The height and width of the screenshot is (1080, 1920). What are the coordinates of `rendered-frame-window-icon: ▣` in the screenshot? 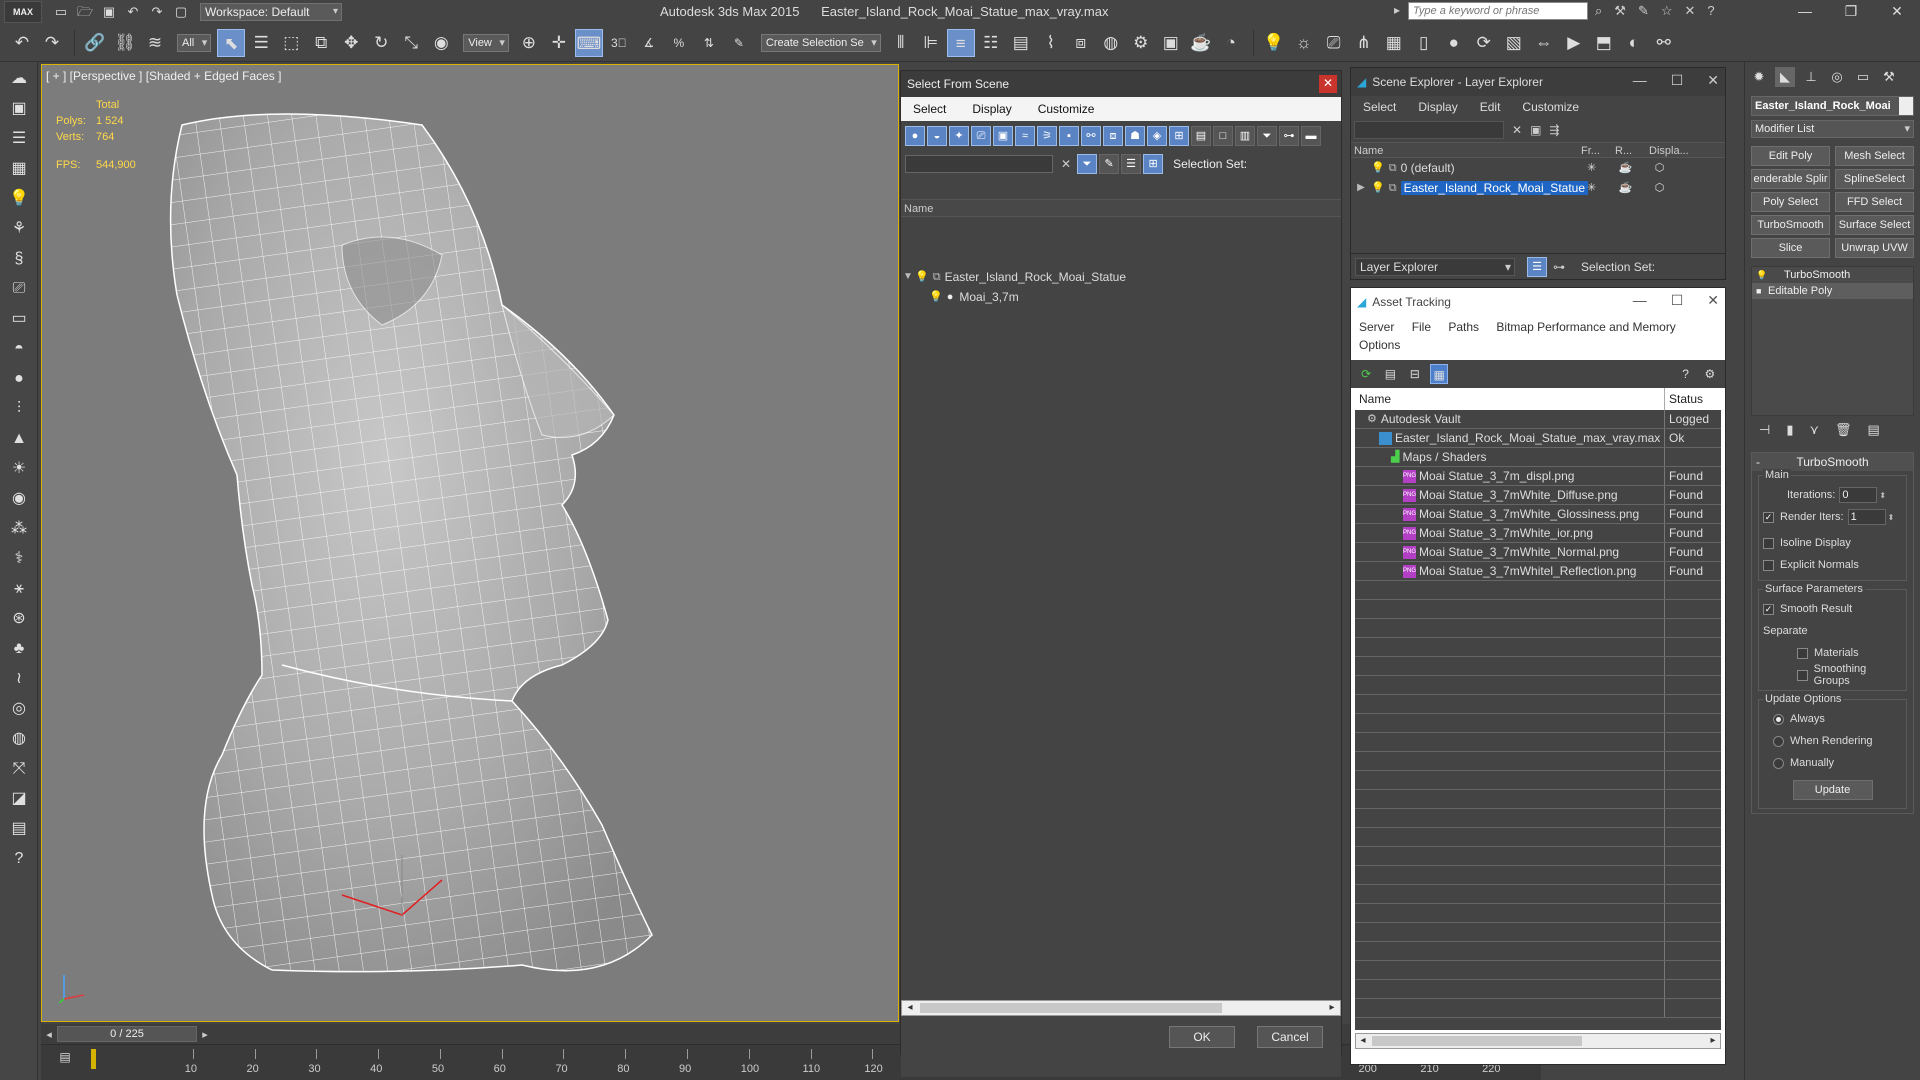 It's located at (1171, 43).